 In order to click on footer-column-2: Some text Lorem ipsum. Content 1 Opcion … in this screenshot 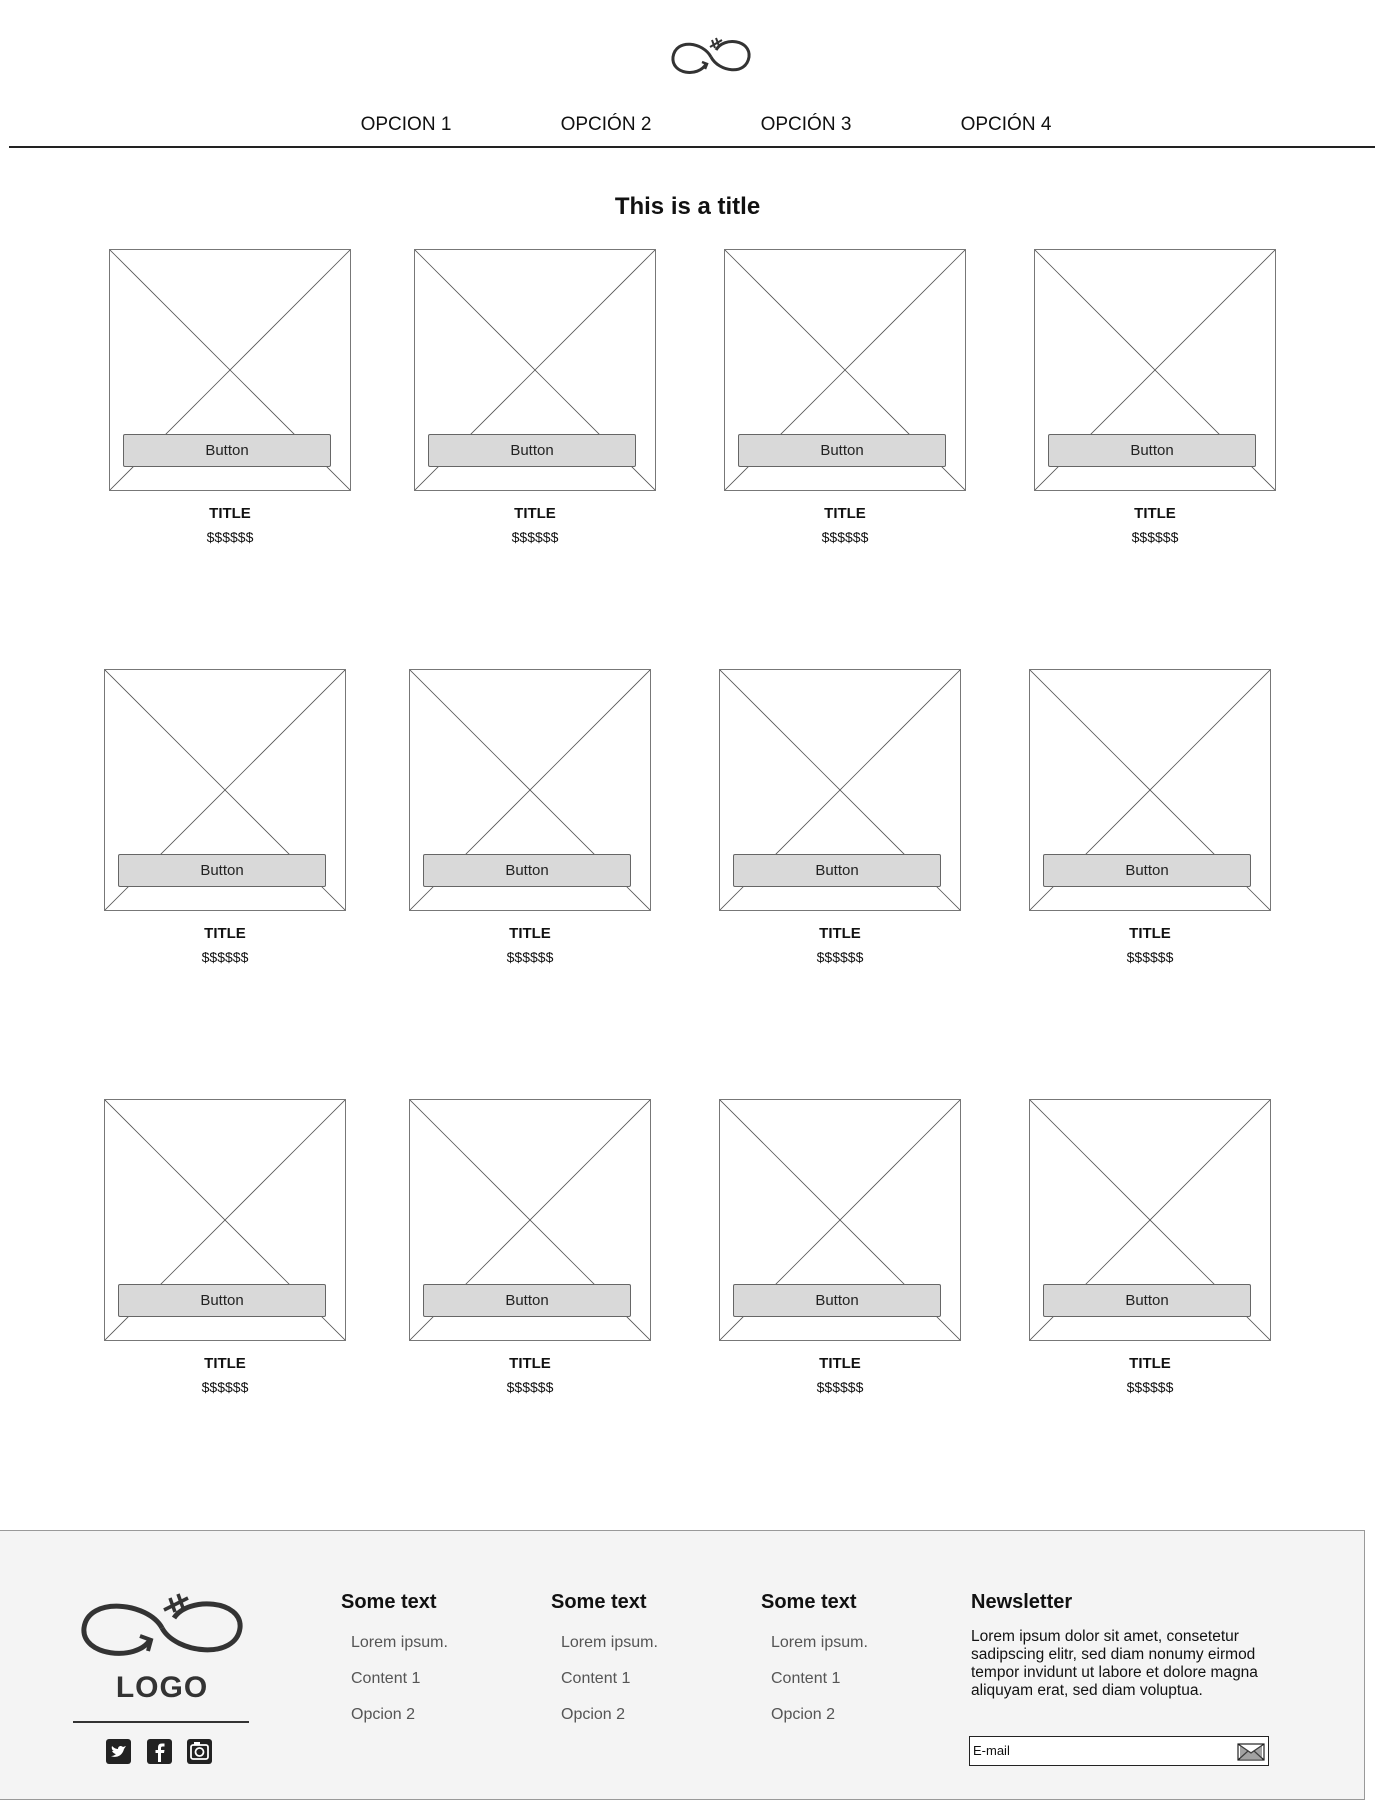, I will do `click(646, 1657)`.